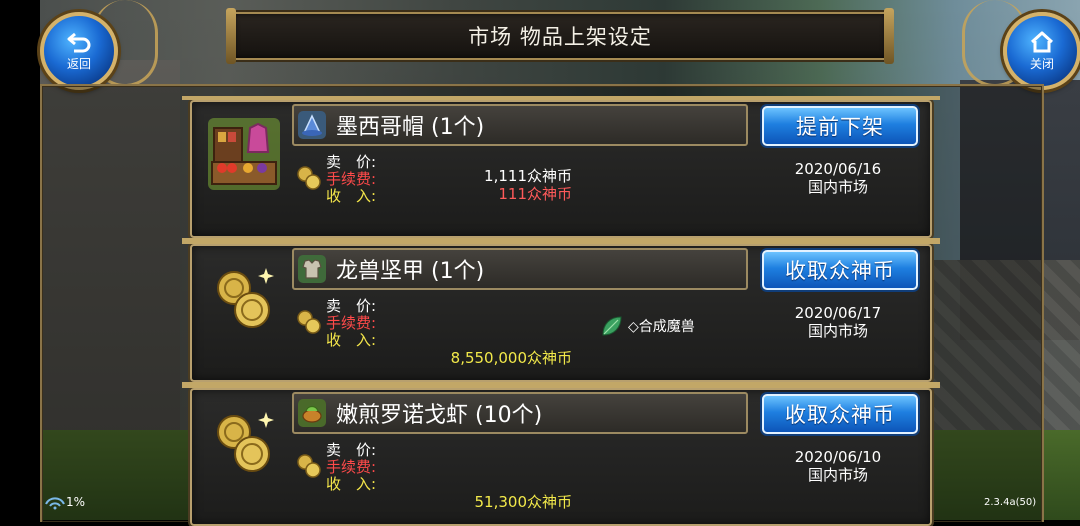 This screenshot has height=526, width=1080. Describe the element at coordinates (511, 358) in the screenshot. I see `income-value: 8,550,000众神币` at that location.